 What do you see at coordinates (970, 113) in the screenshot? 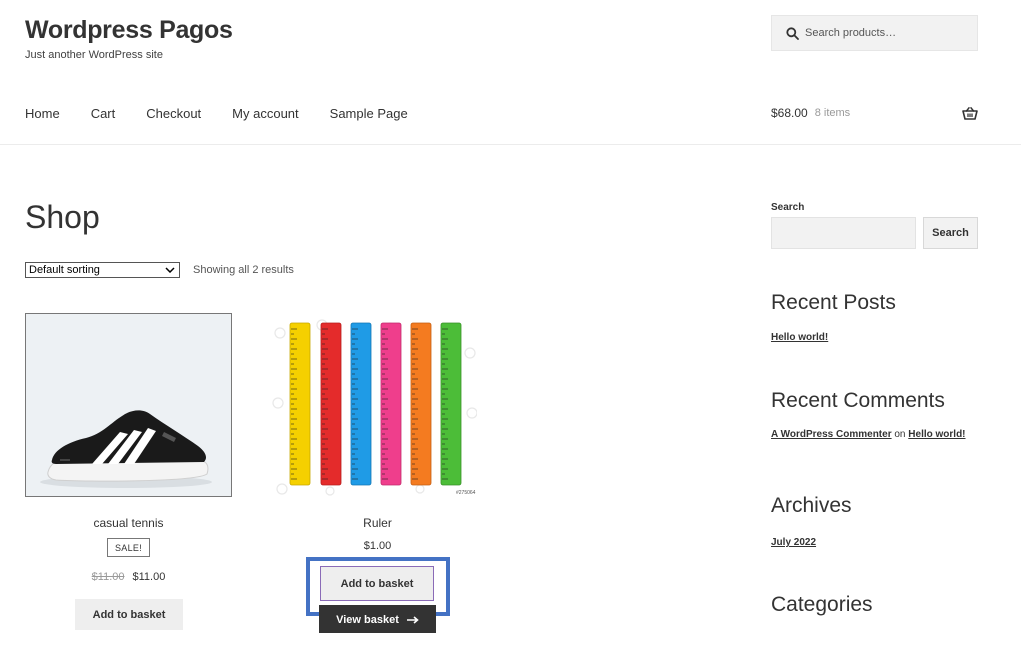
I see `basket-icon` at bounding box center [970, 113].